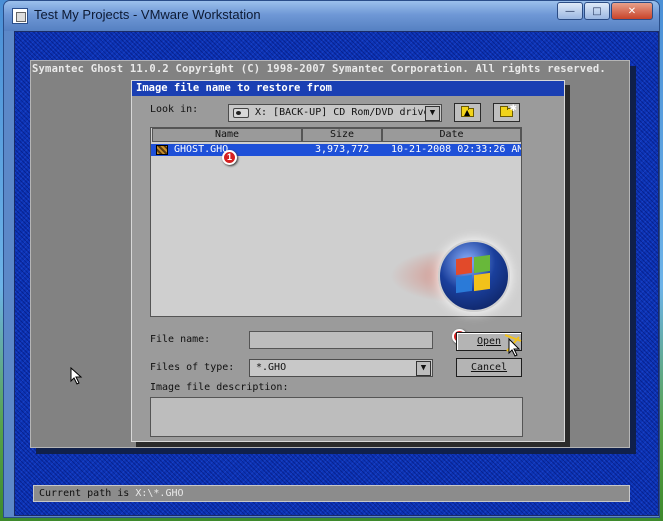  Describe the element at coordinates (513, 109) in the screenshot. I see `sparkle-icon: ✱` at that location.